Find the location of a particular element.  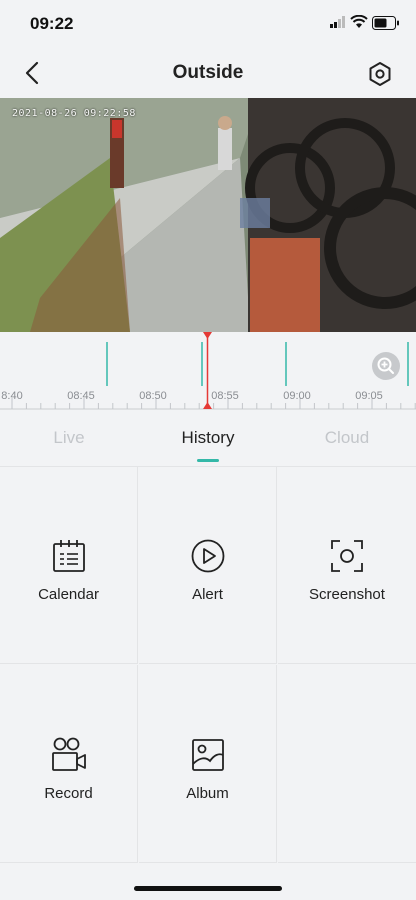

album-icon is located at coordinates (207, 755).